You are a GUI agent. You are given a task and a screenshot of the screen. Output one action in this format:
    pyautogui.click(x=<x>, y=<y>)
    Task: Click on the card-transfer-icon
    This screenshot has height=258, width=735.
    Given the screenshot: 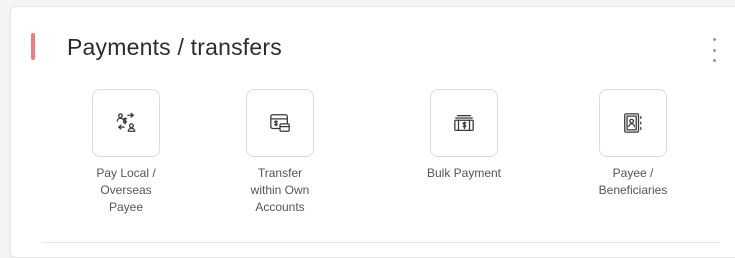 What is the action you would take?
    pyautogui.click(x=280, y=123)
    